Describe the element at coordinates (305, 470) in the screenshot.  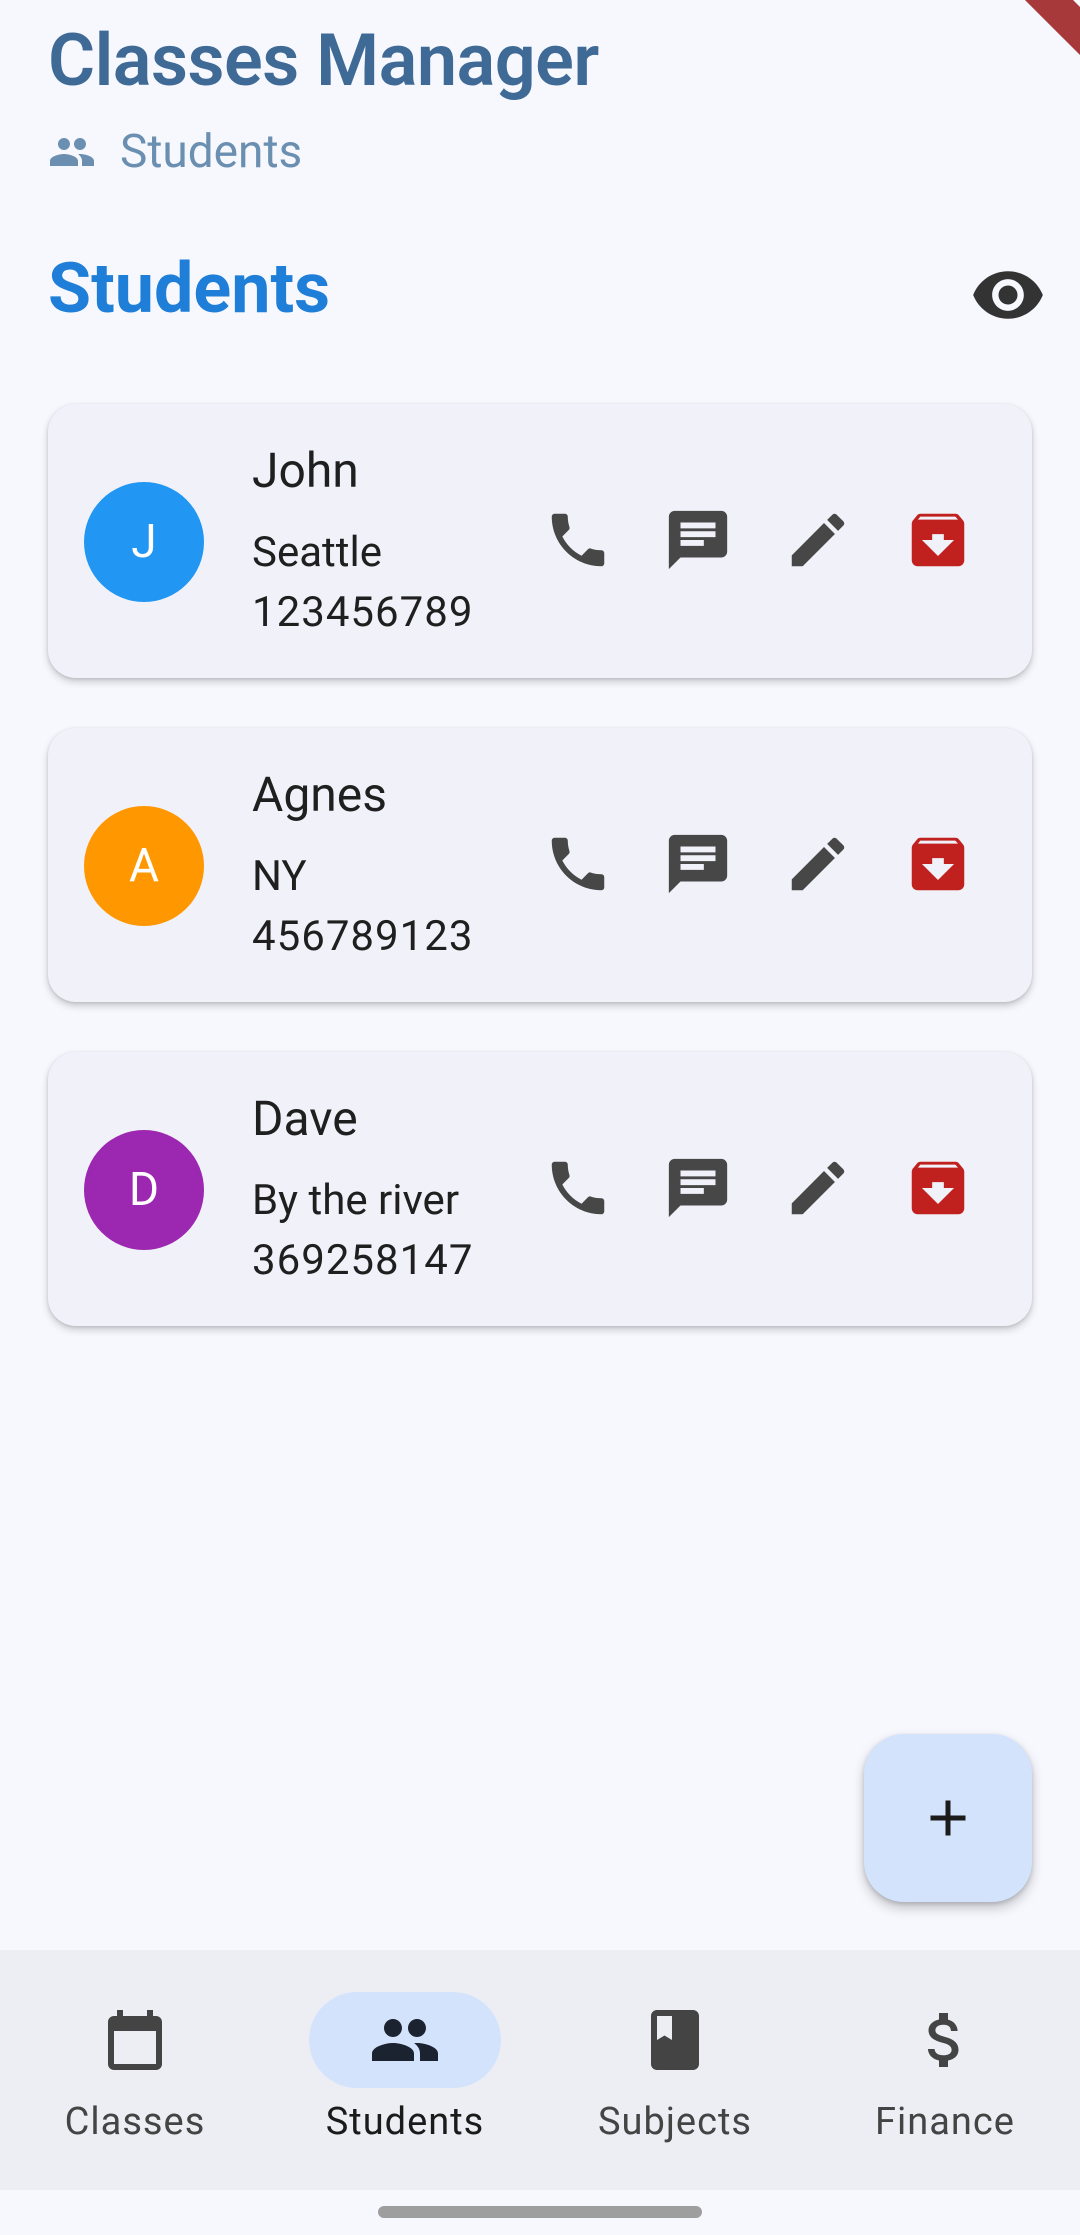
I see `student-name: John` at that location.